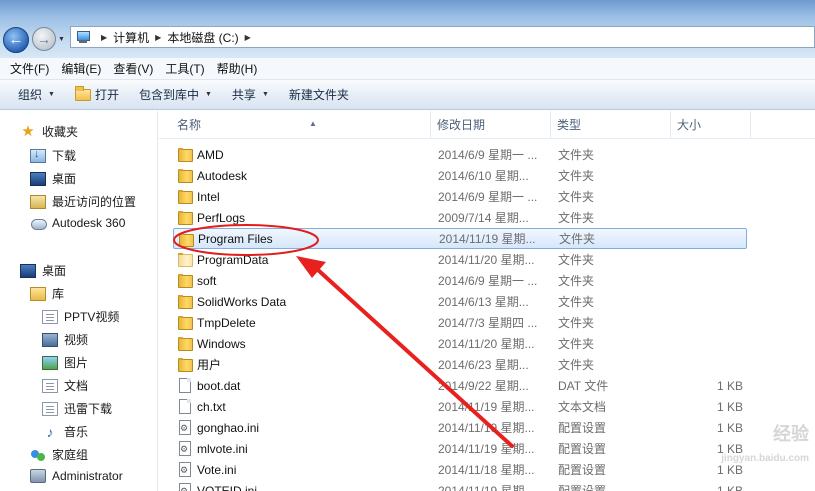  Describe the element at coordinates (460, 259) in the screenshot. I see `file-row: ProgramData 2014/11/20 星期... 文件夹` at that location.